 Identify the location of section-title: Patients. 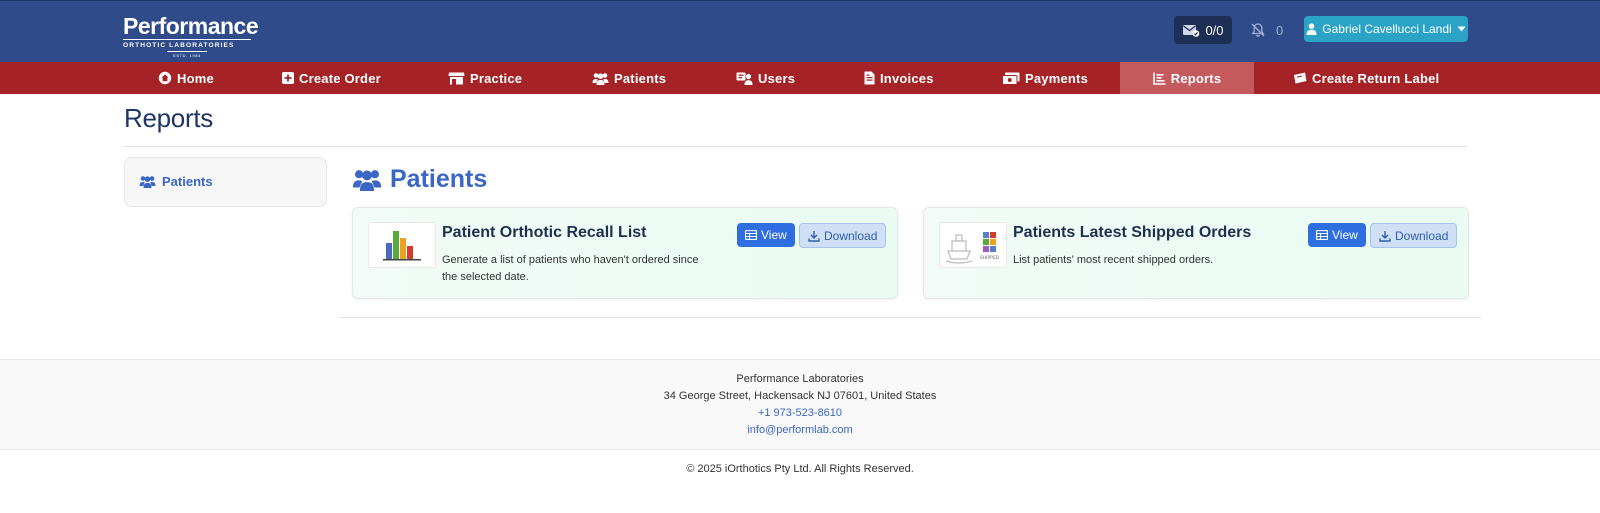
(419, 179).